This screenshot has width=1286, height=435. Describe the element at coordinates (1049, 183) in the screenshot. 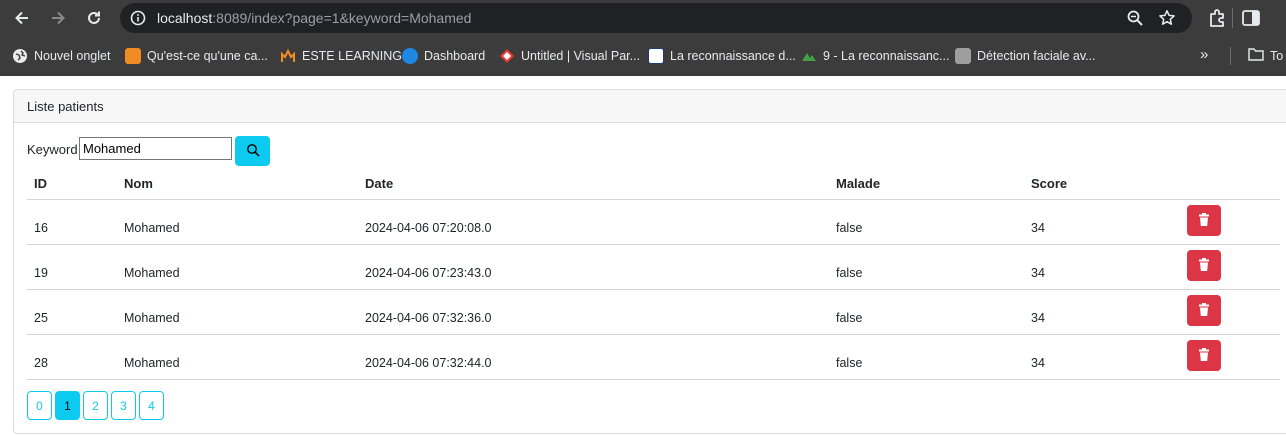

I see `column-header-score: Score` at that location.